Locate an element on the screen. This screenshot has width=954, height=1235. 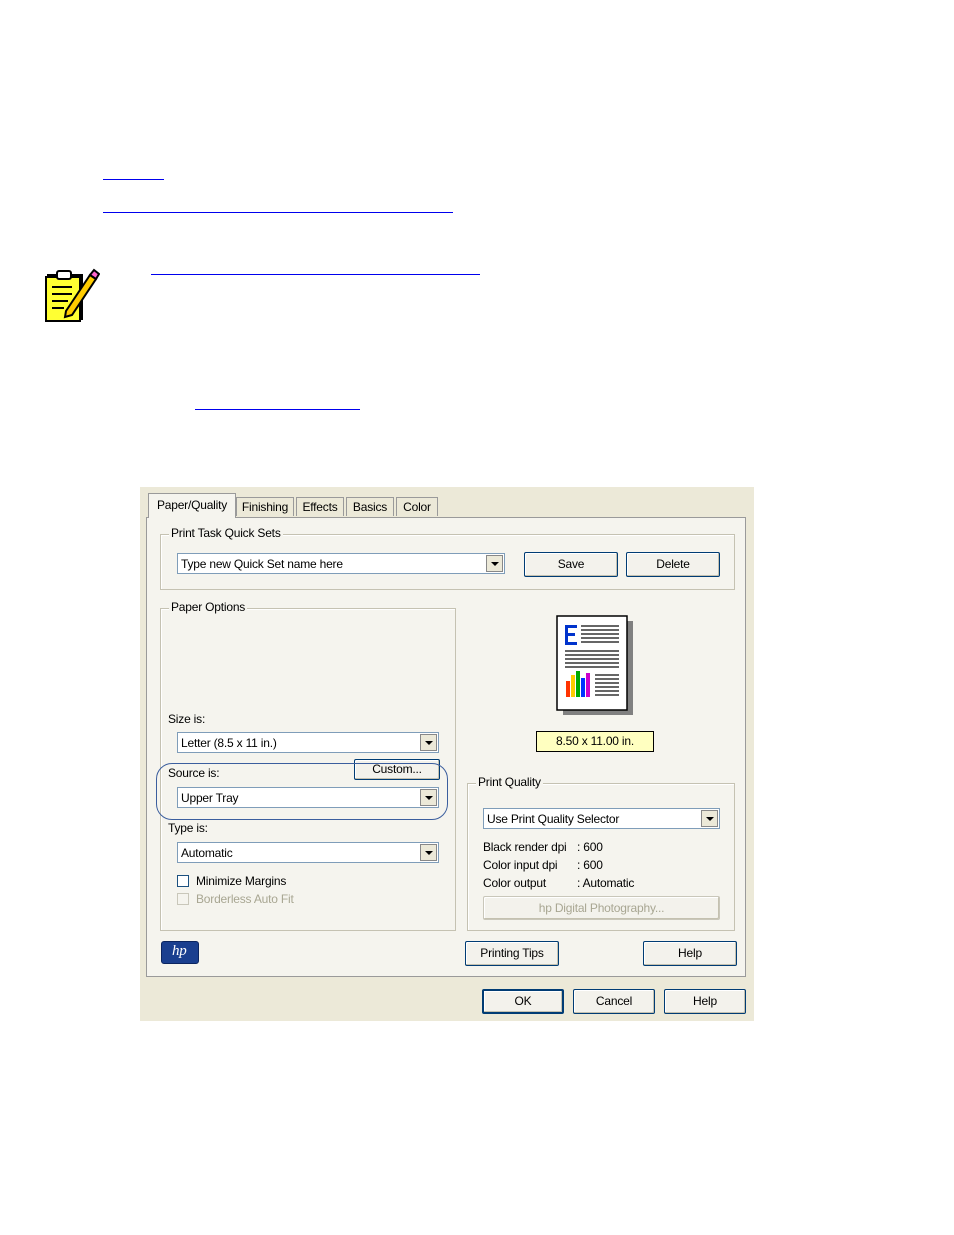
color-input-dpi-value: : 600 is located at coordinates (590, 865).